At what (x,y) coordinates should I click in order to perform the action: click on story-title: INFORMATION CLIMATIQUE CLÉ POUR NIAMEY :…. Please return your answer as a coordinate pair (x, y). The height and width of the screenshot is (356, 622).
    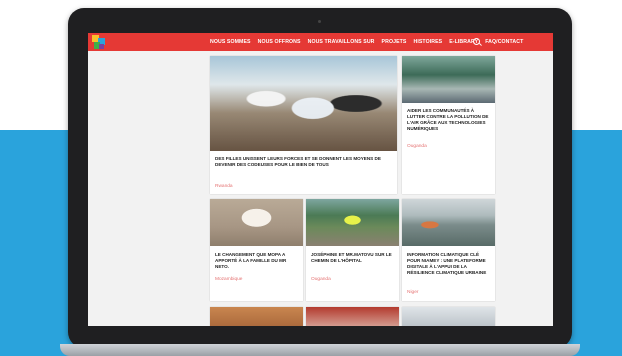
    Looking at the image, I should click on (447, 263).